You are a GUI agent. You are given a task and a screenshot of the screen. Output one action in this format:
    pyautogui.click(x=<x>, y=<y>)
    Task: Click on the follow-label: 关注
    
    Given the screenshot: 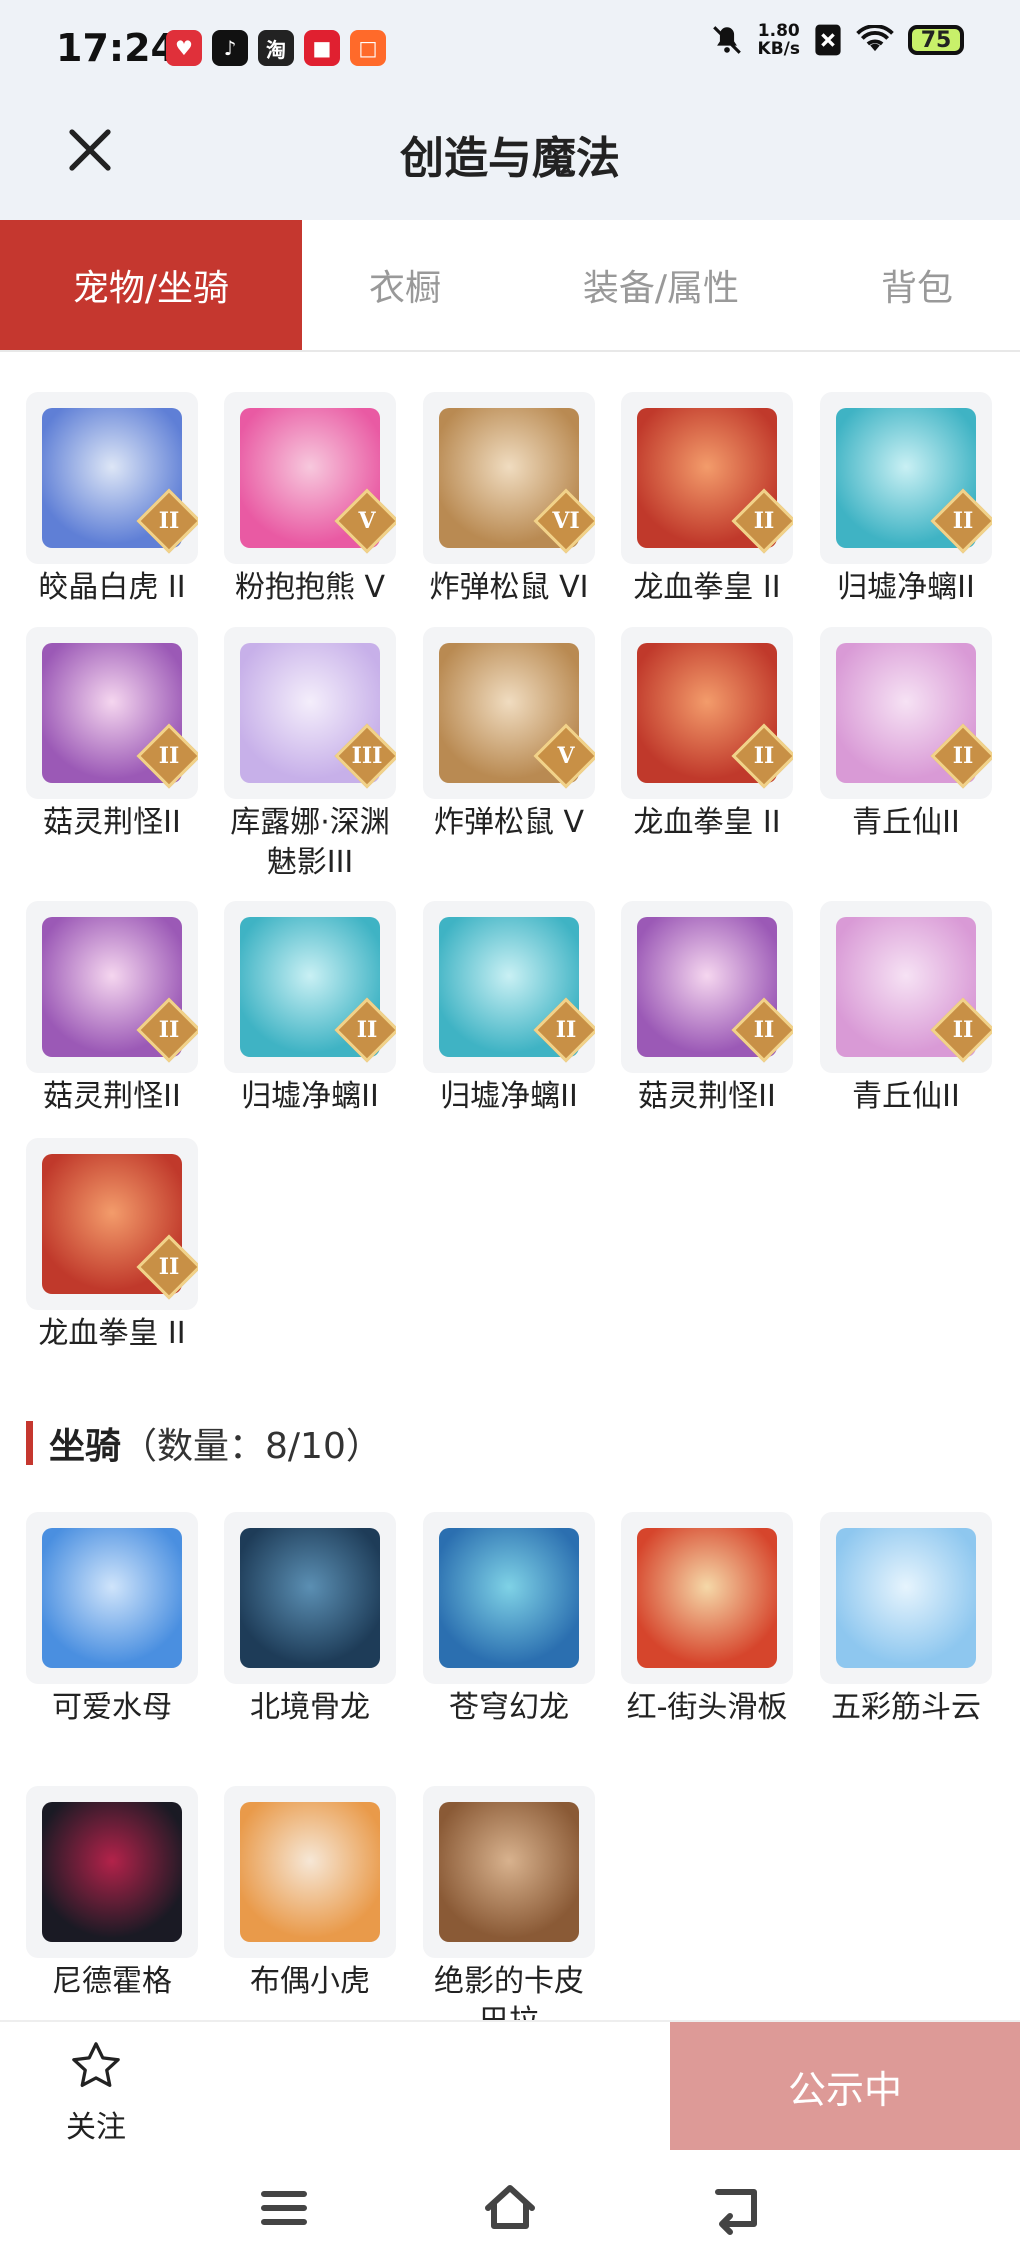 What is the action you would take?
    pyautogui.click(x=96, y=2127)
    